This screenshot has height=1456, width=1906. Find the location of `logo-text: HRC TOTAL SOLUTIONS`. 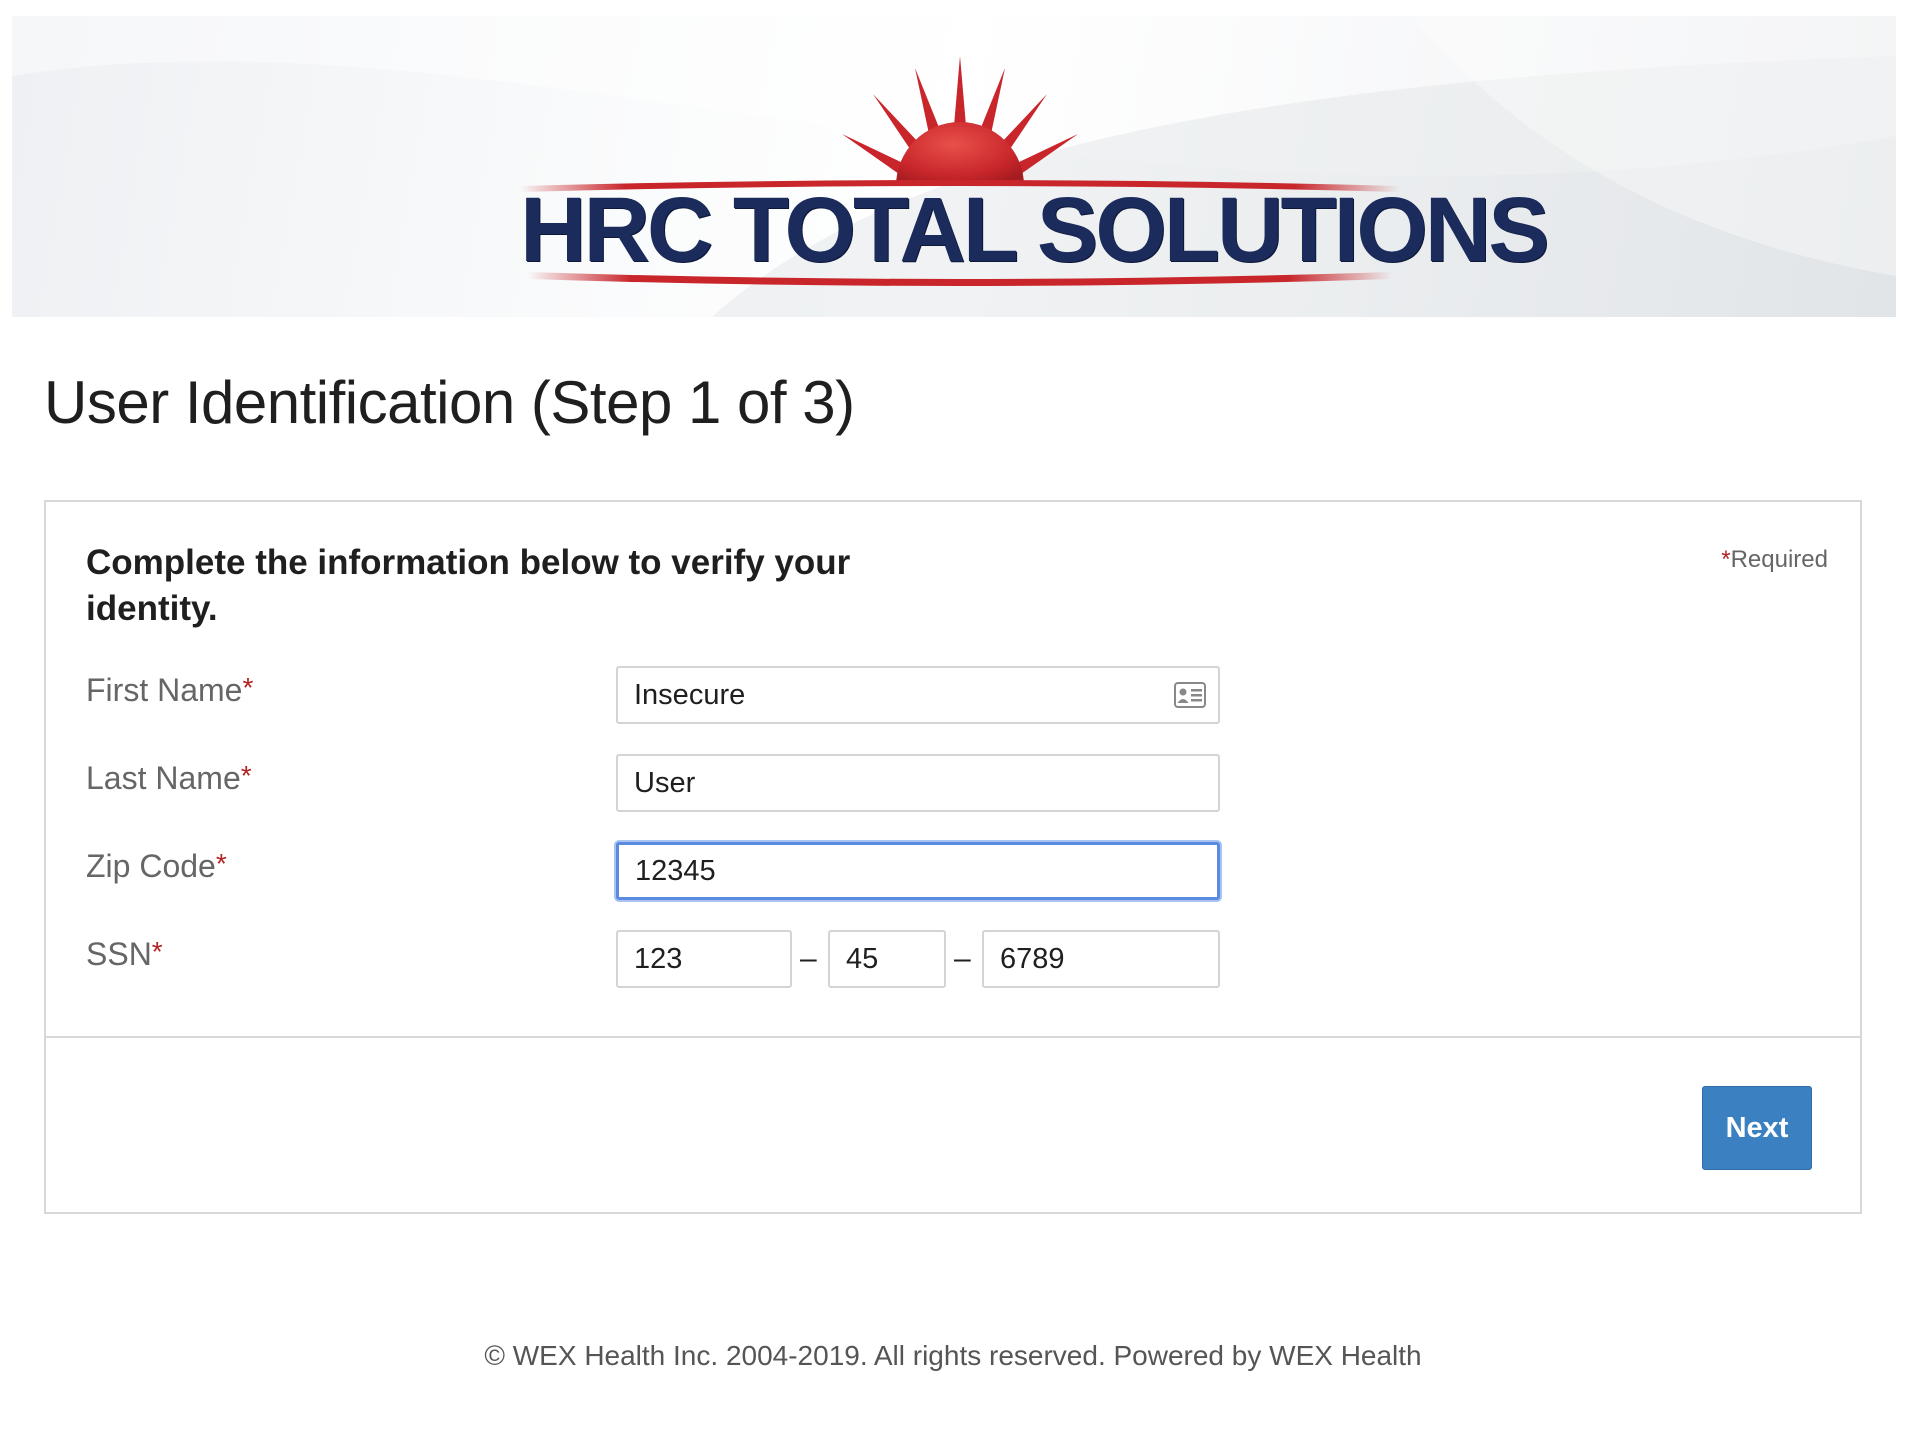

logo-text: HRC TOTAL SOLUTIONS is located at coordinates (1035, 230).